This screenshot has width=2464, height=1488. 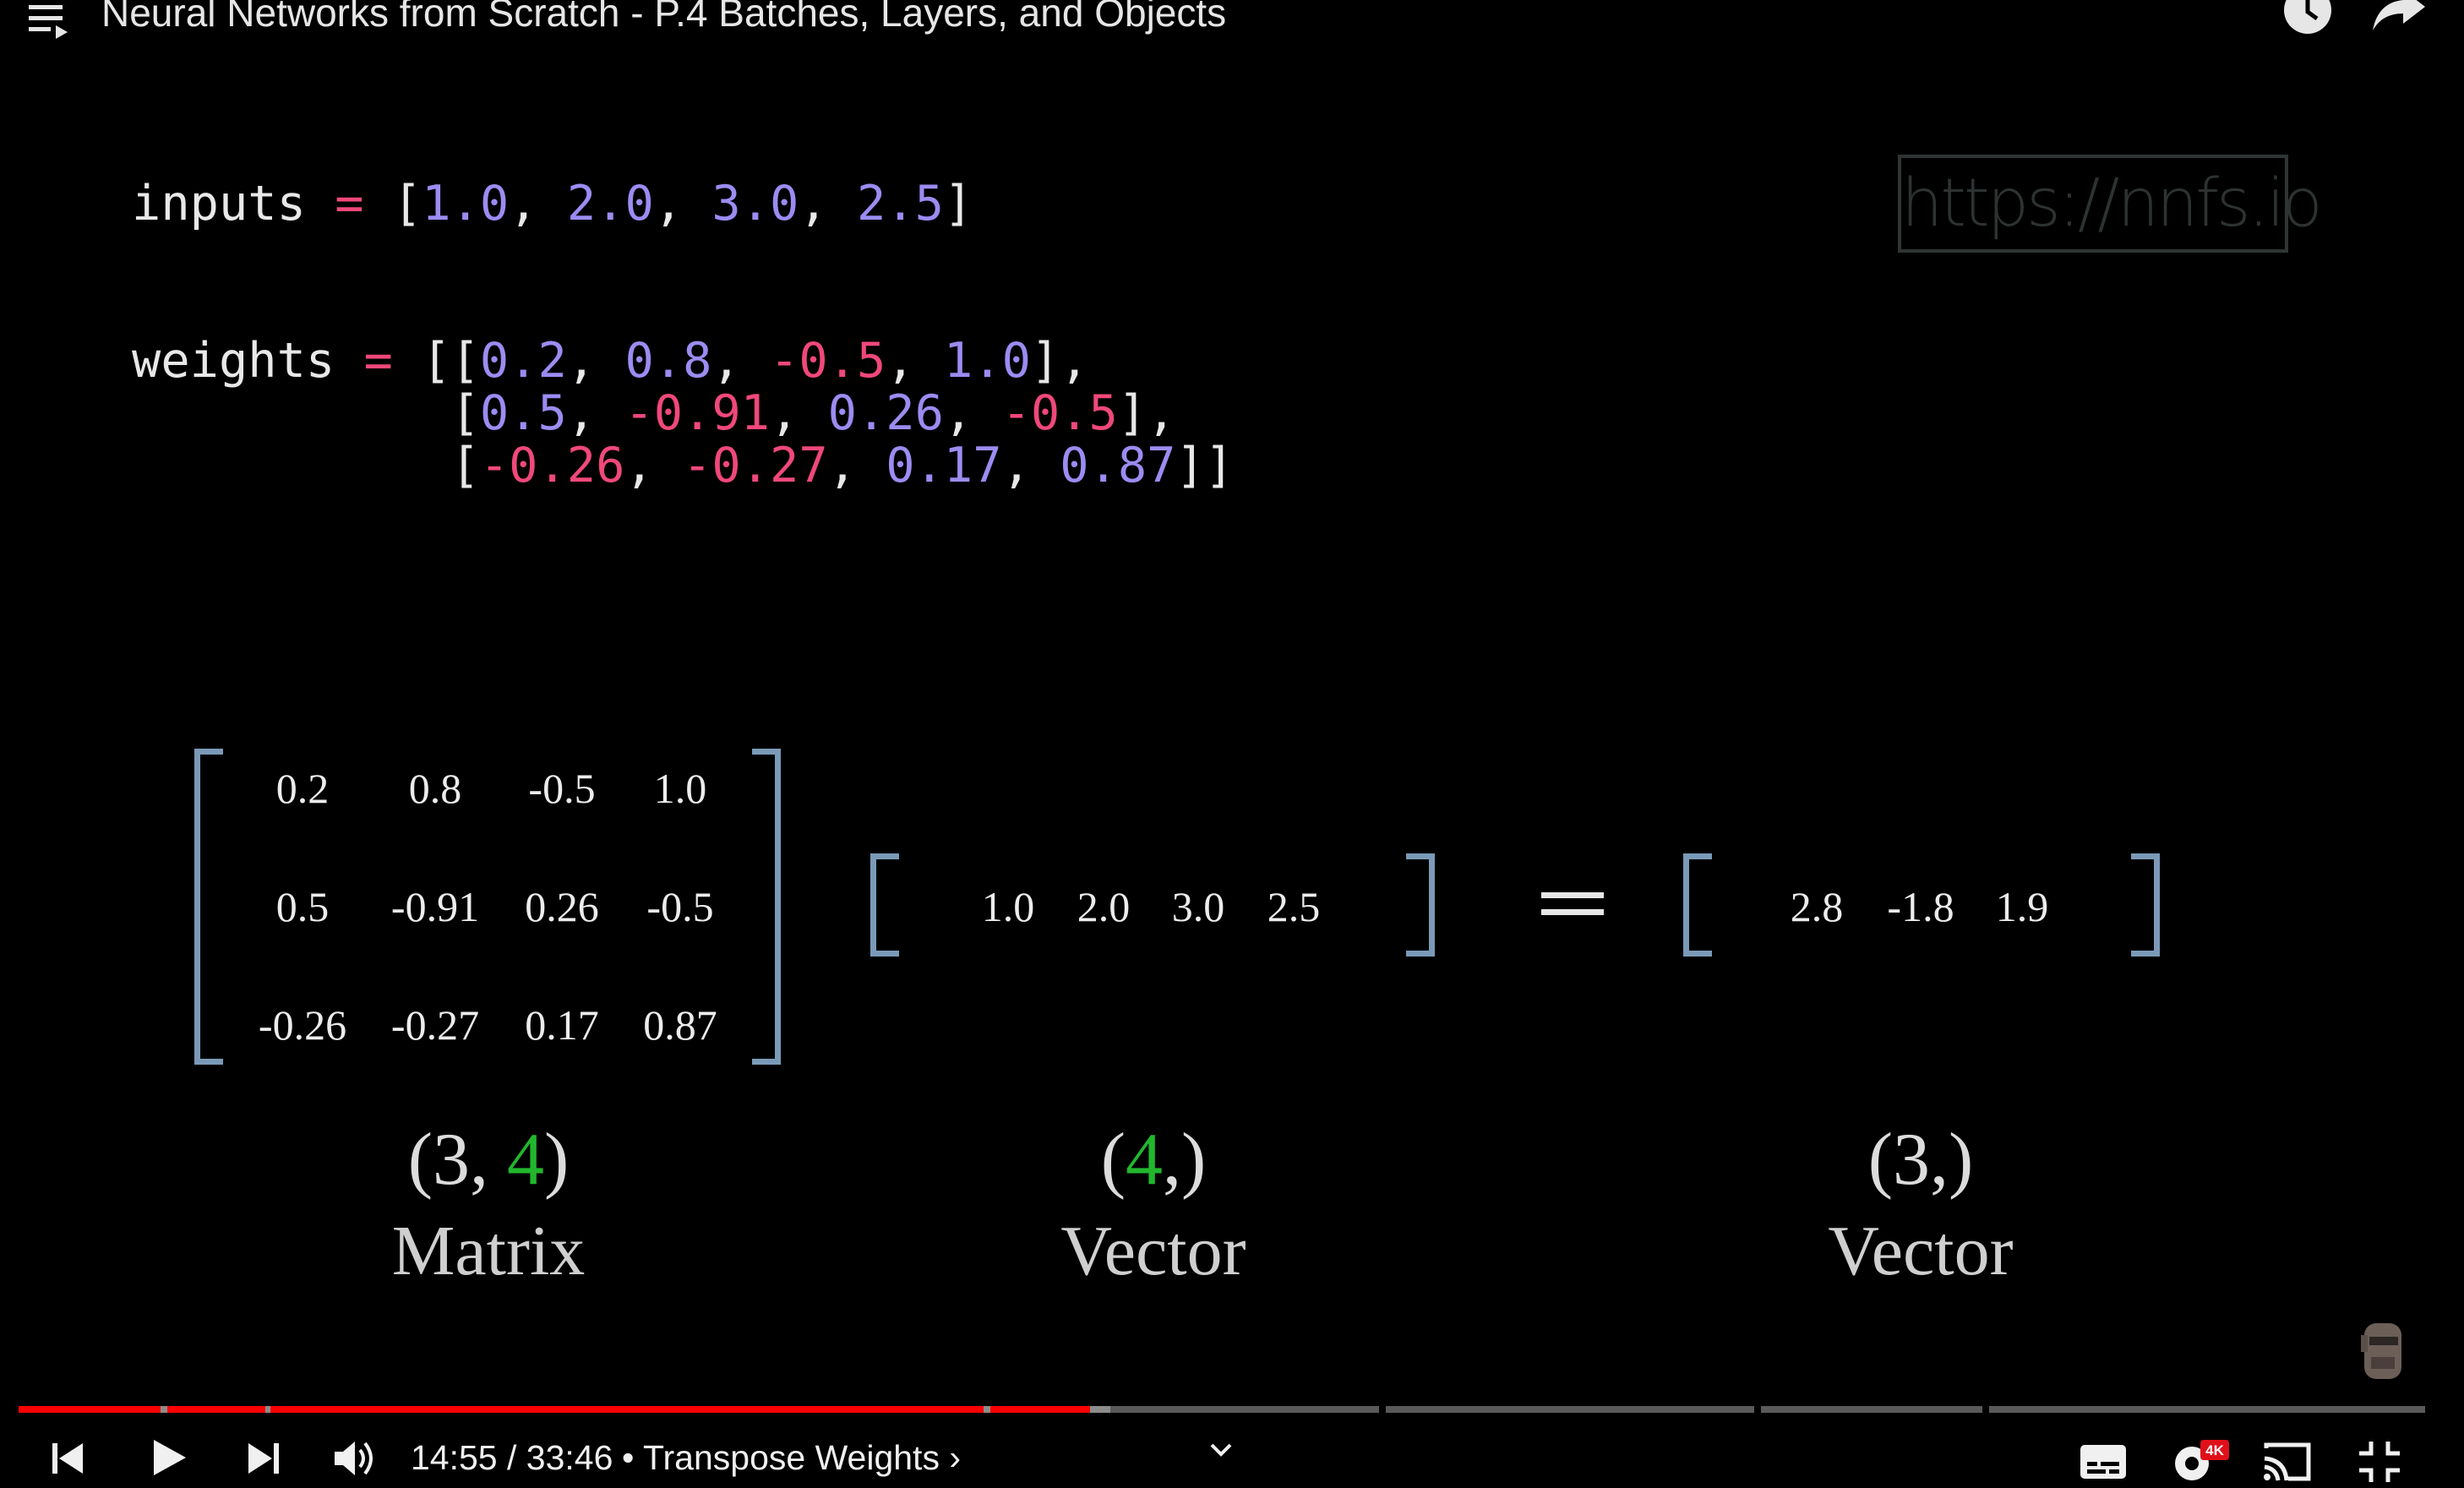 What do you see at coordinates (1008, 906) in the screenshot?
I see `vector-in-cell: 1.0` at bounding box center [1008, 906].